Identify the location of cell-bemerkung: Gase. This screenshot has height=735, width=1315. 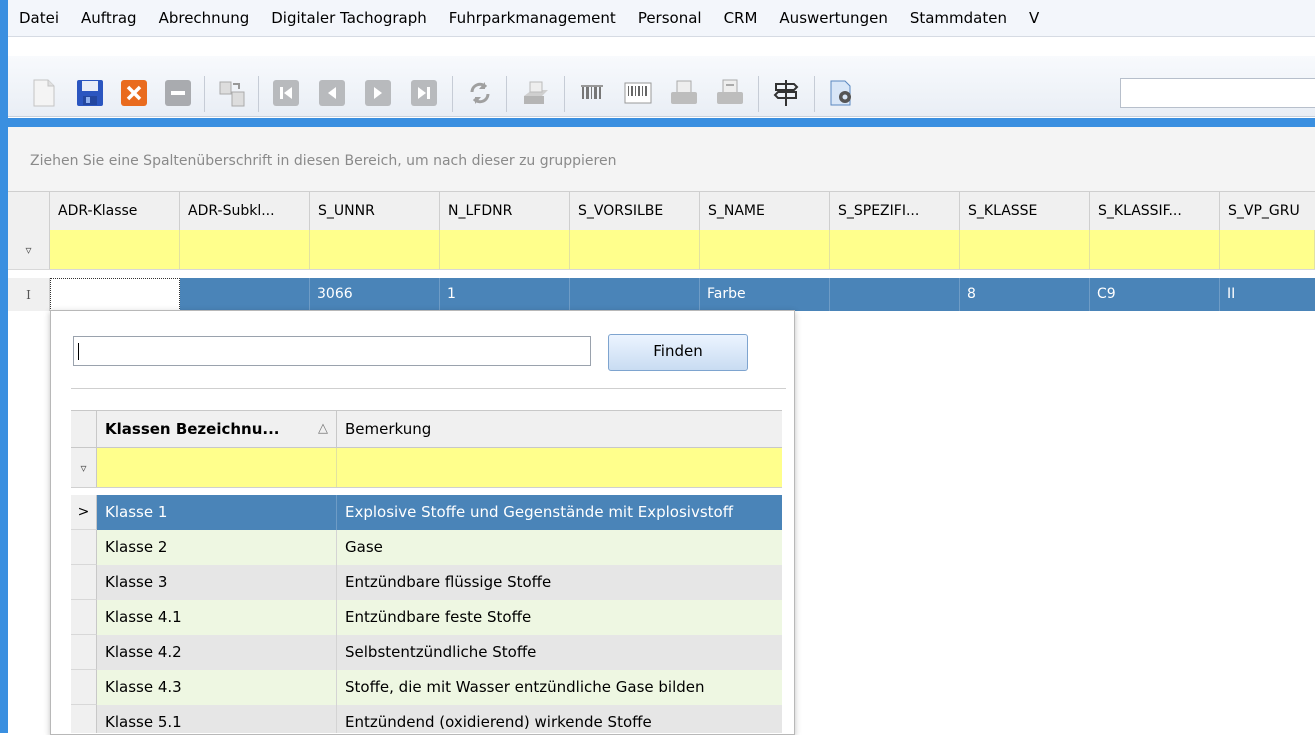
(559, 547).